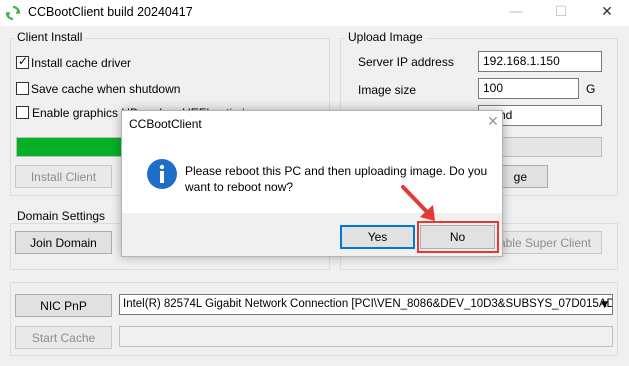  I want to click on join-domain-button: Join Domain, so click(63, 242).